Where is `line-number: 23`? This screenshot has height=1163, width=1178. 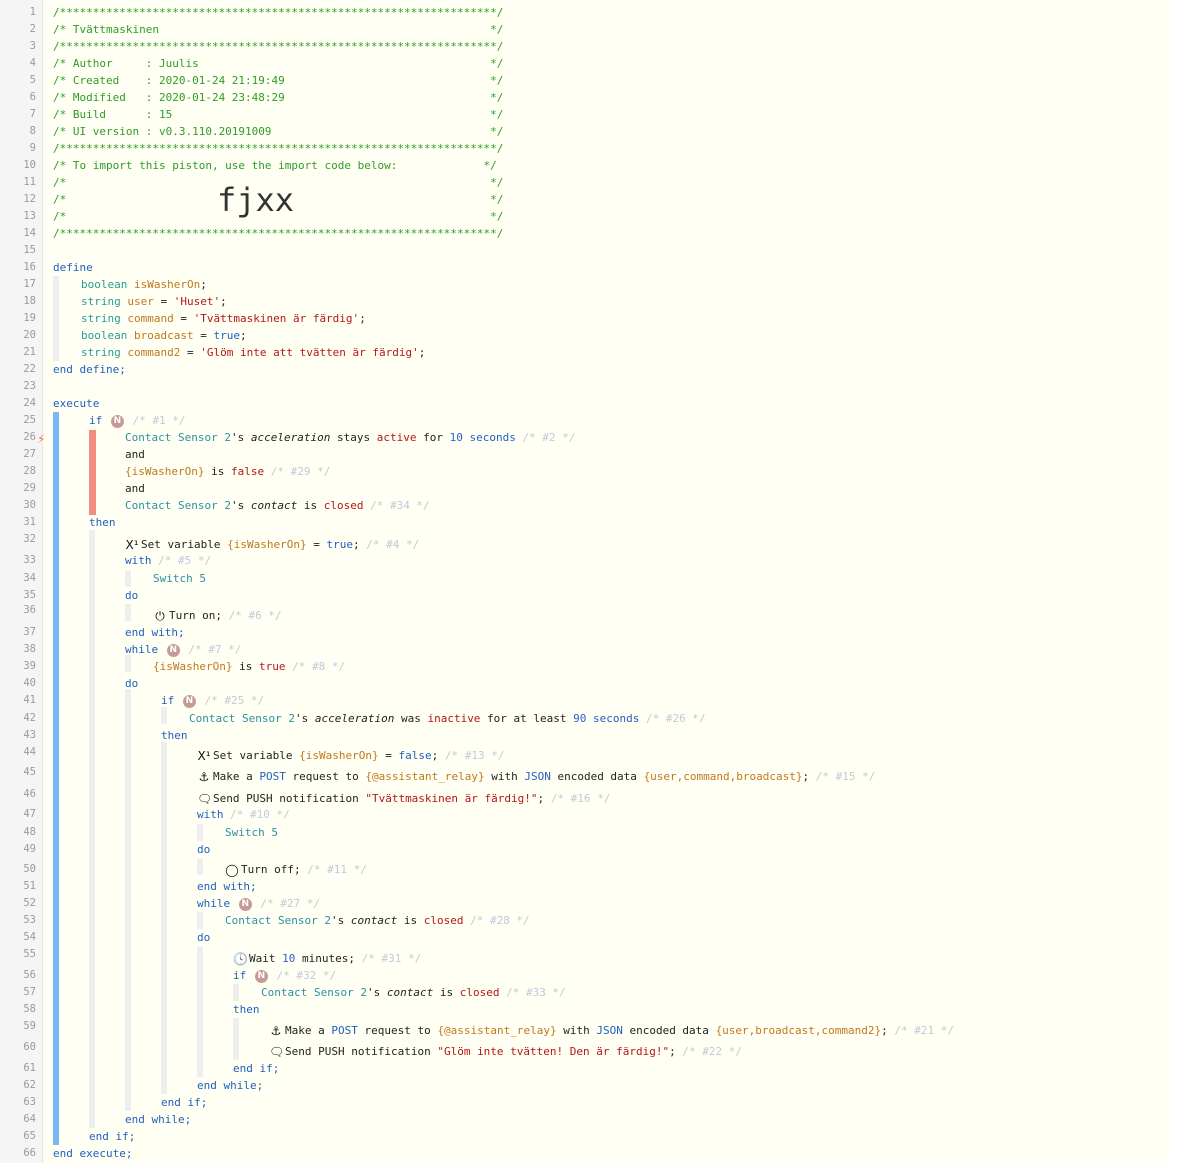
line-number: 23 is located at coordinates (29, 386).